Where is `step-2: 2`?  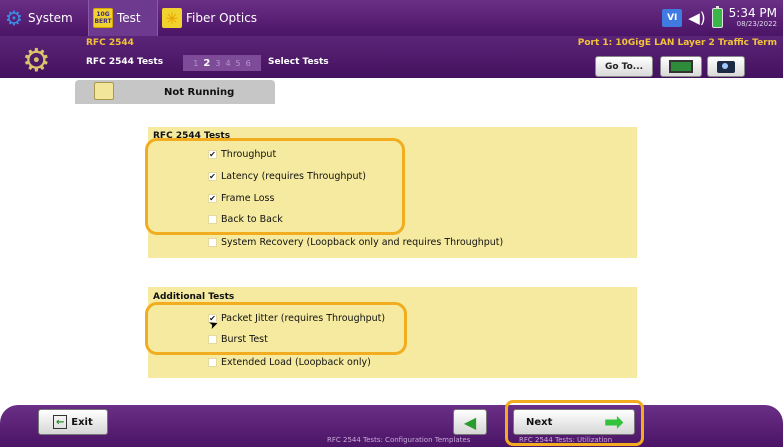
step-2: 2 is located at coordinates (207, 63).